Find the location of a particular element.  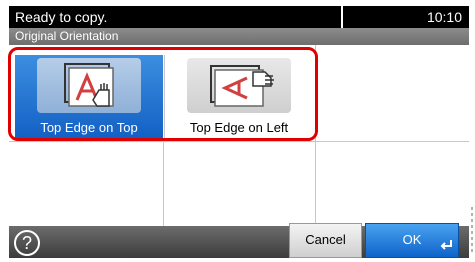

help-button: ? is located at coordinates (27, 243).